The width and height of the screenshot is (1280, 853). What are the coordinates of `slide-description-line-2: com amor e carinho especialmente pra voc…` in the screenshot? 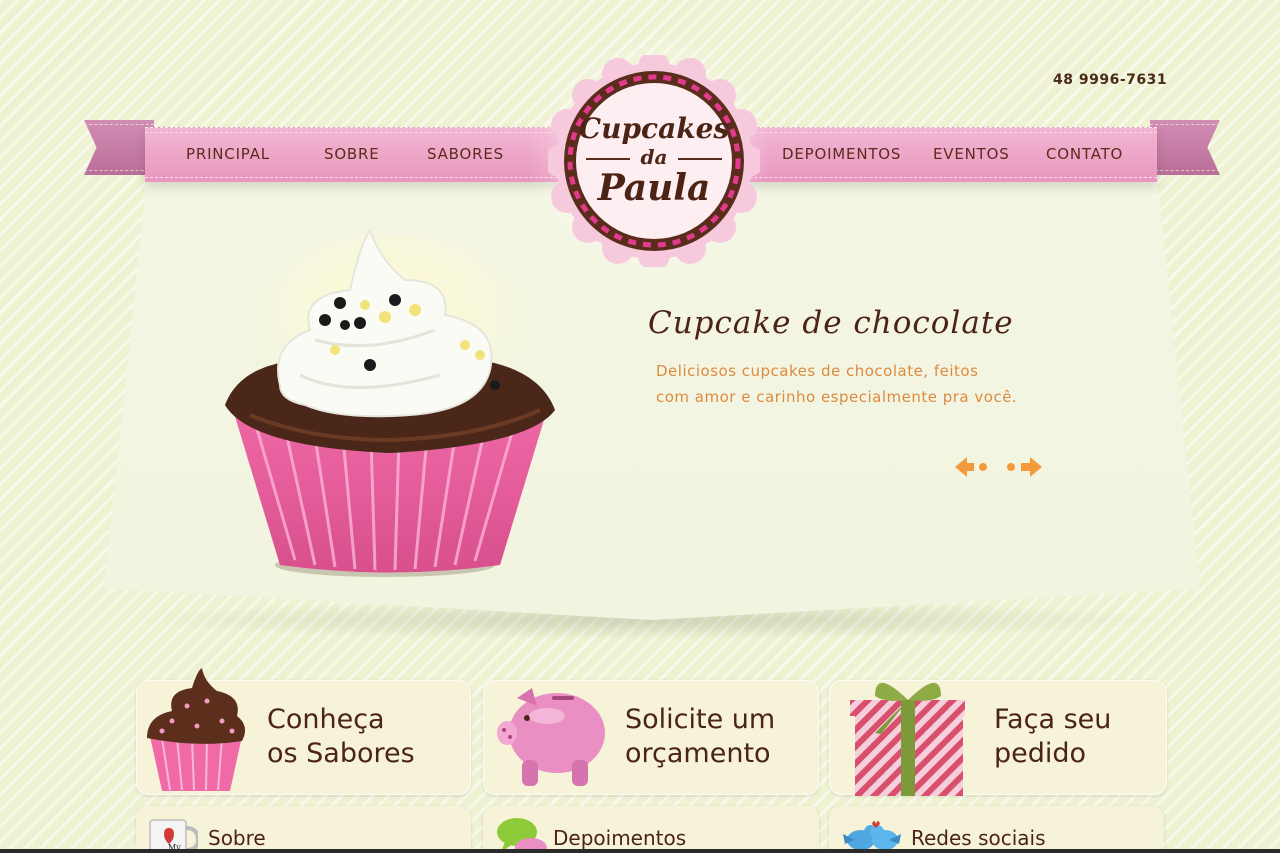 It's located at (837, 397).